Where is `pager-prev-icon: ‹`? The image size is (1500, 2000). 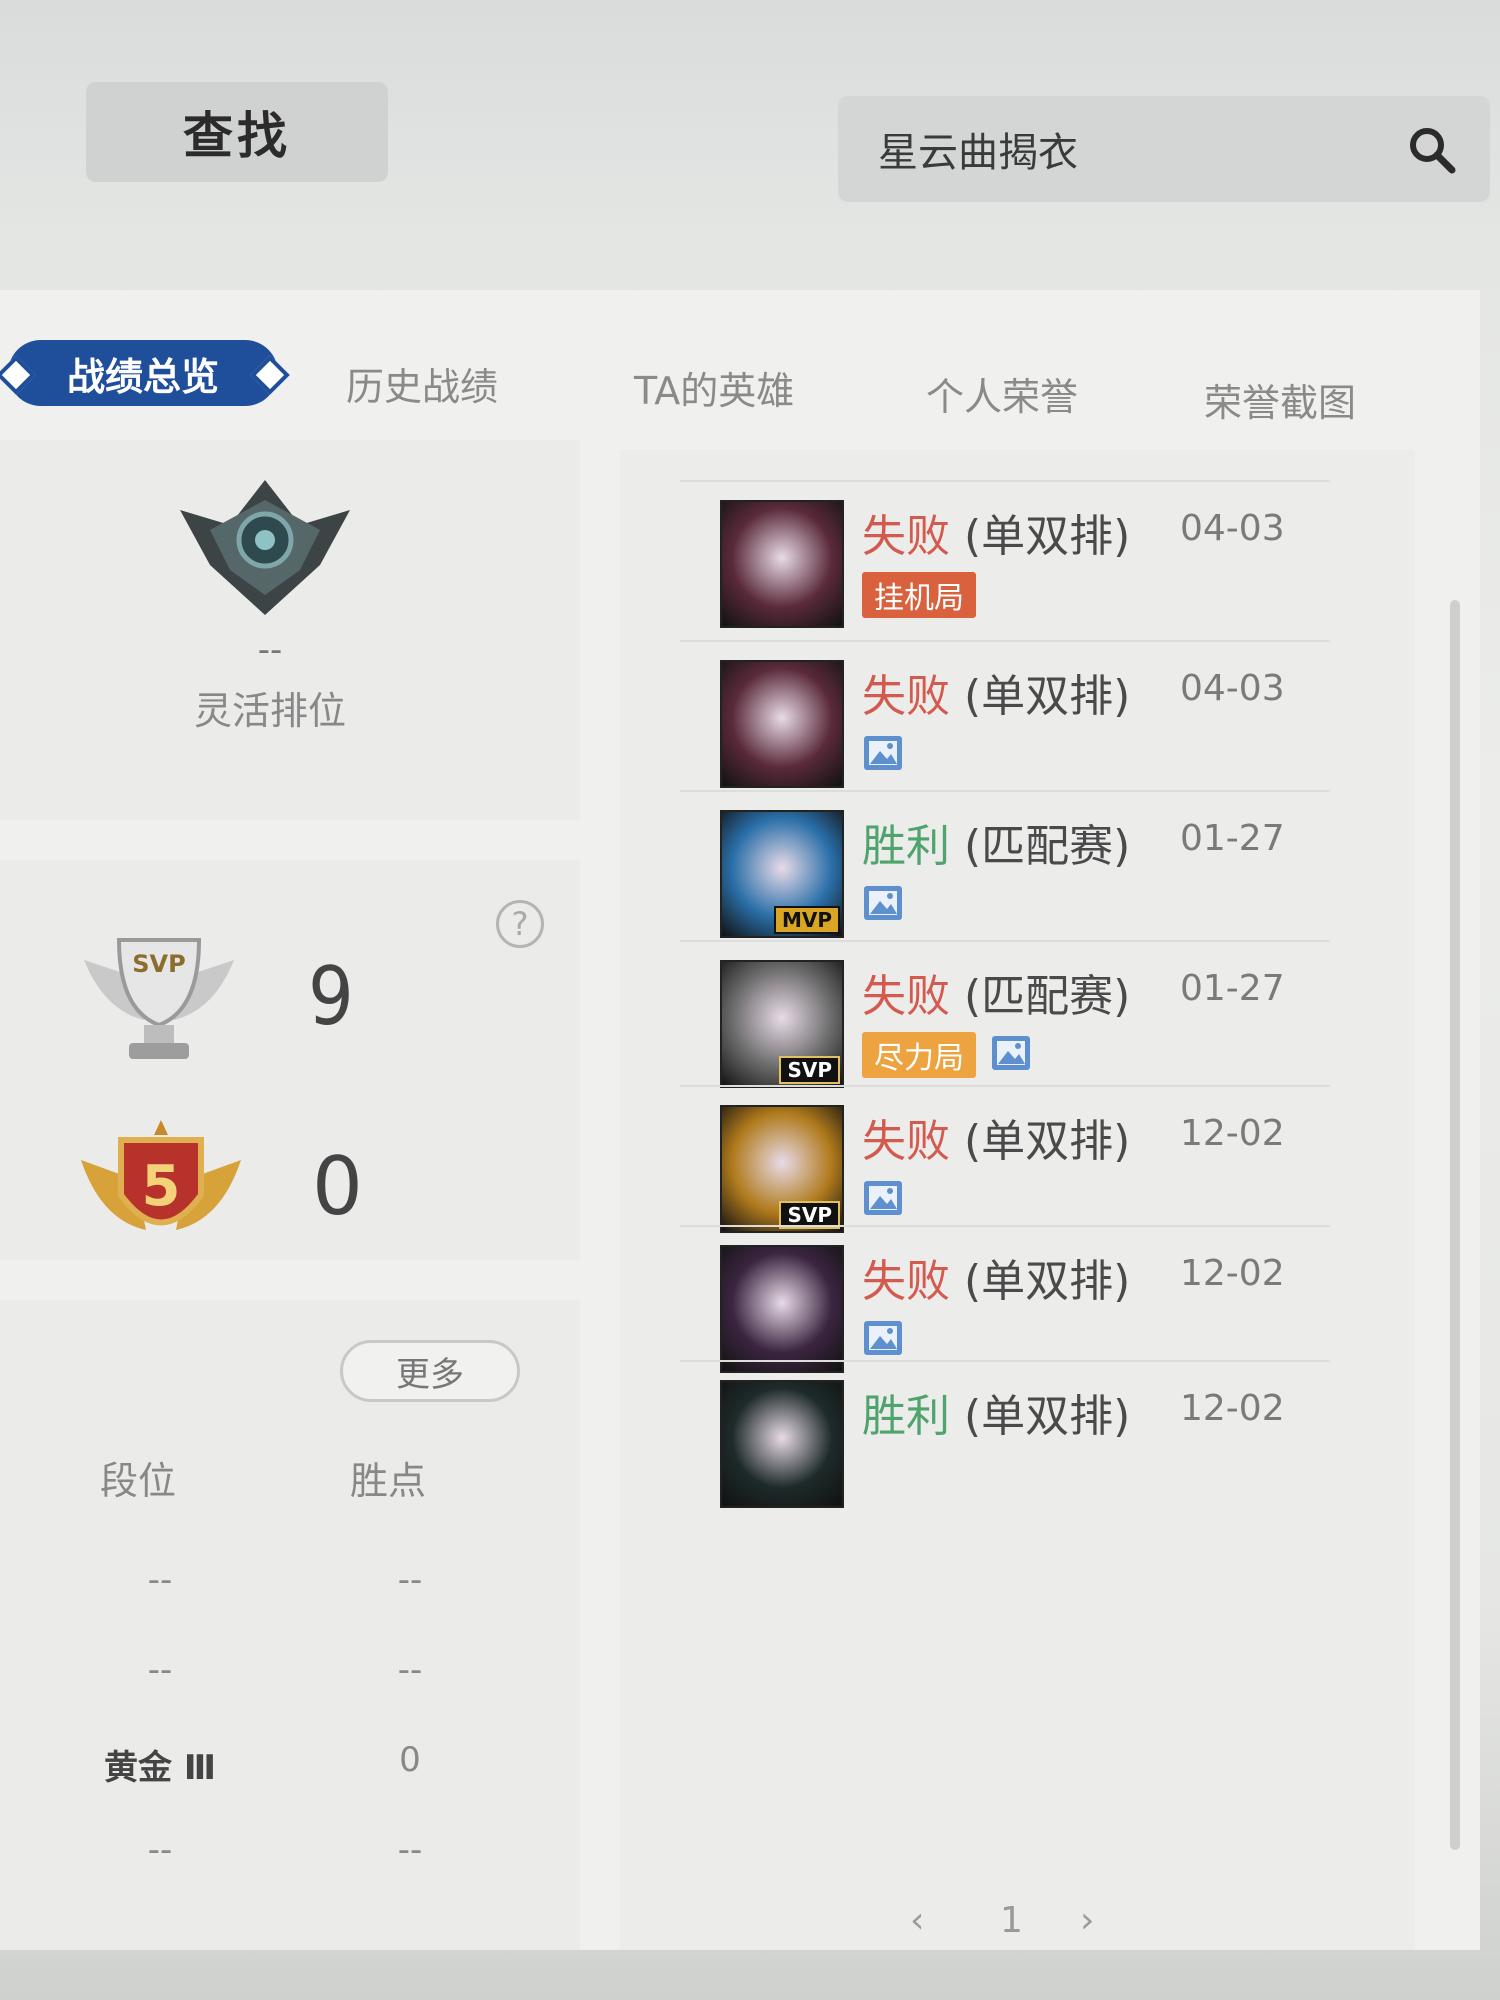
pager-prev-icon: ‹ is located at coordinates (917, 1920).